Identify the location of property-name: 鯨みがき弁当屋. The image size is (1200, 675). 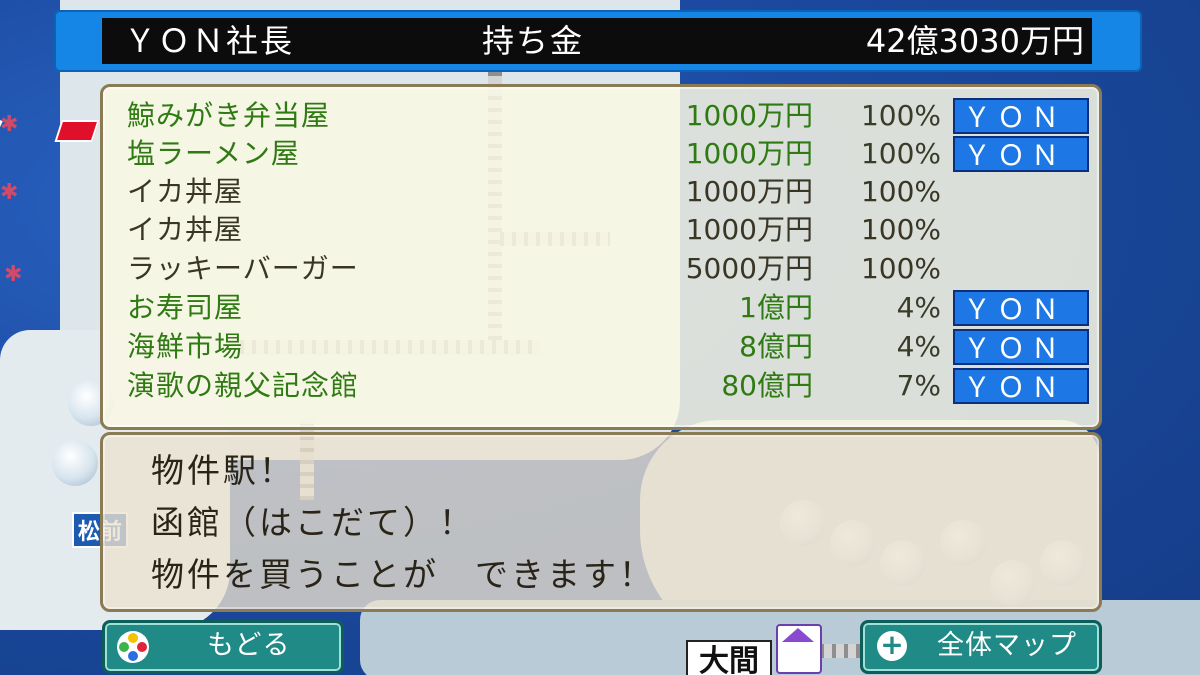
(229, 115).